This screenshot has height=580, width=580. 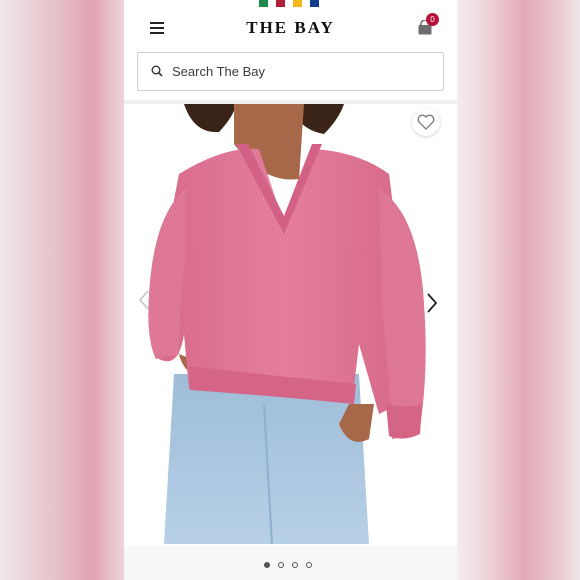 What do you see at coordinates (432, 19) in the screenshot?
I see `cart-count-badge: 0` at bounding box center [432, 19].